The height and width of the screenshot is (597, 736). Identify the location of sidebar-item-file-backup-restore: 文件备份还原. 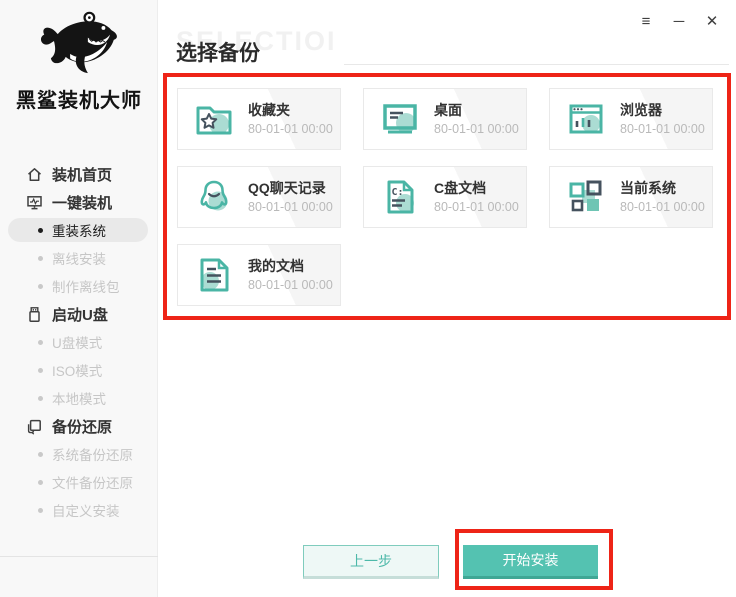
(79, 482).